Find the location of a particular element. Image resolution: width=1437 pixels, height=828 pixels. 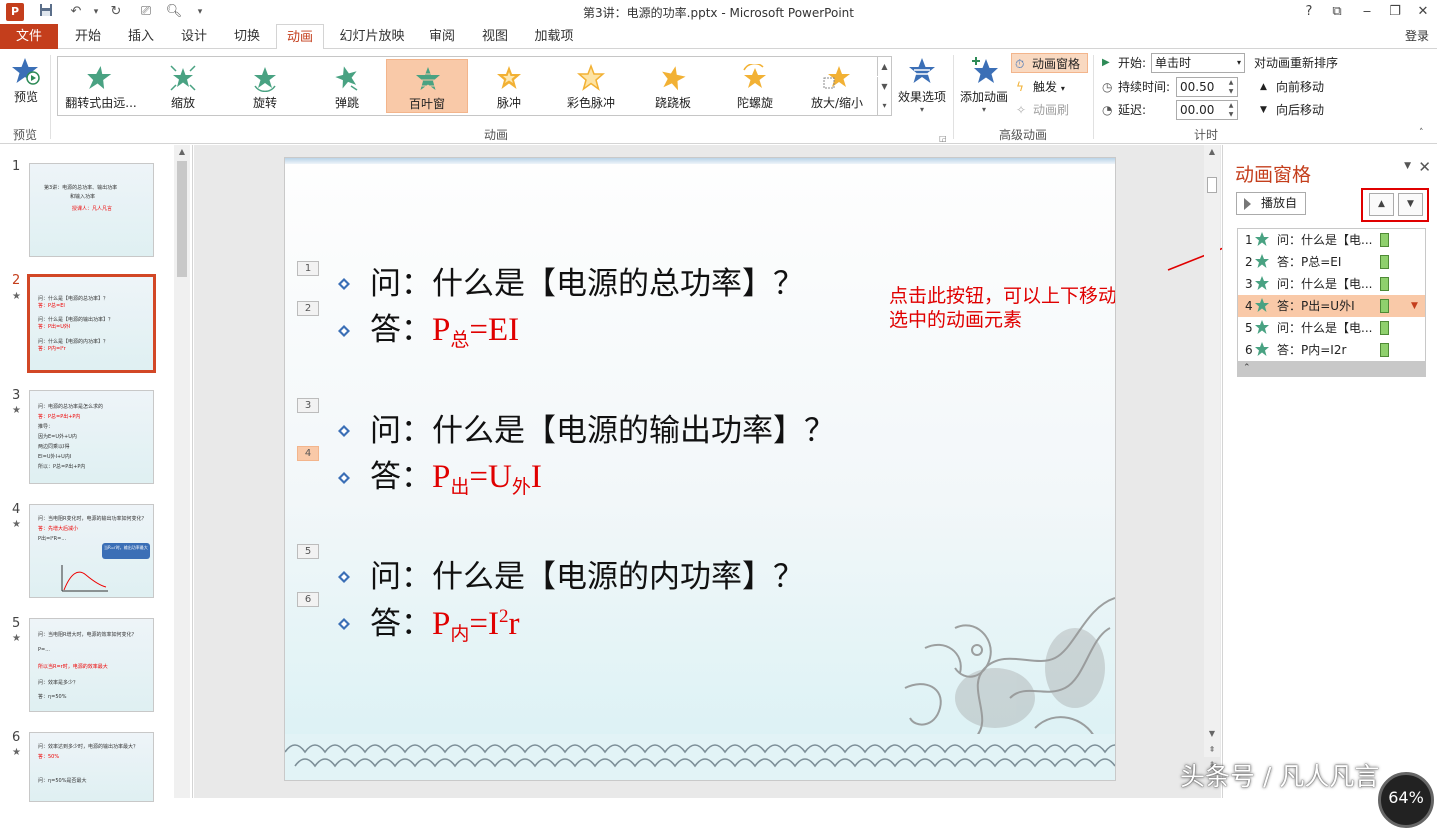

list-item: 2 答：P总=EI is located at coordinates (1331, 262).